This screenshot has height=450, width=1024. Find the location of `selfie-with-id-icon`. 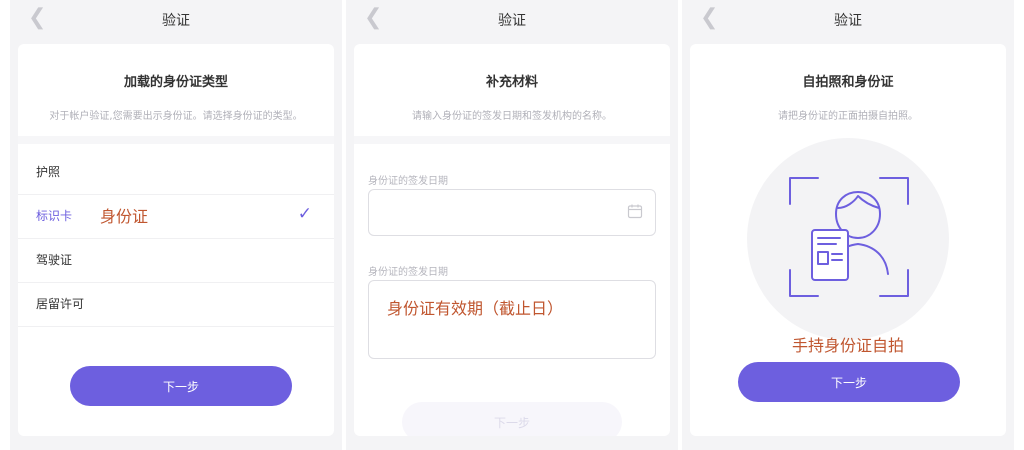

selfie-with-id-icon is located at coordinates (849, 237).